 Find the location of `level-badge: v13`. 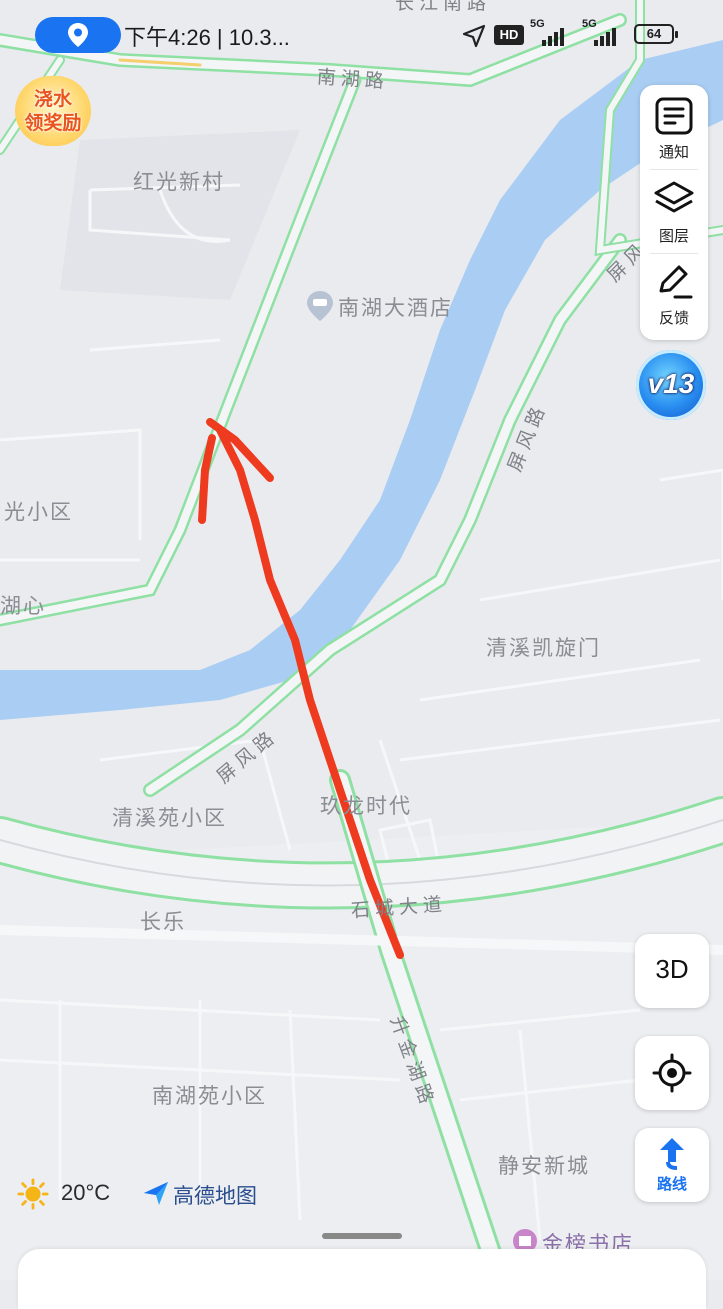

level-badge: v13 is located at coordinates (671, 385).